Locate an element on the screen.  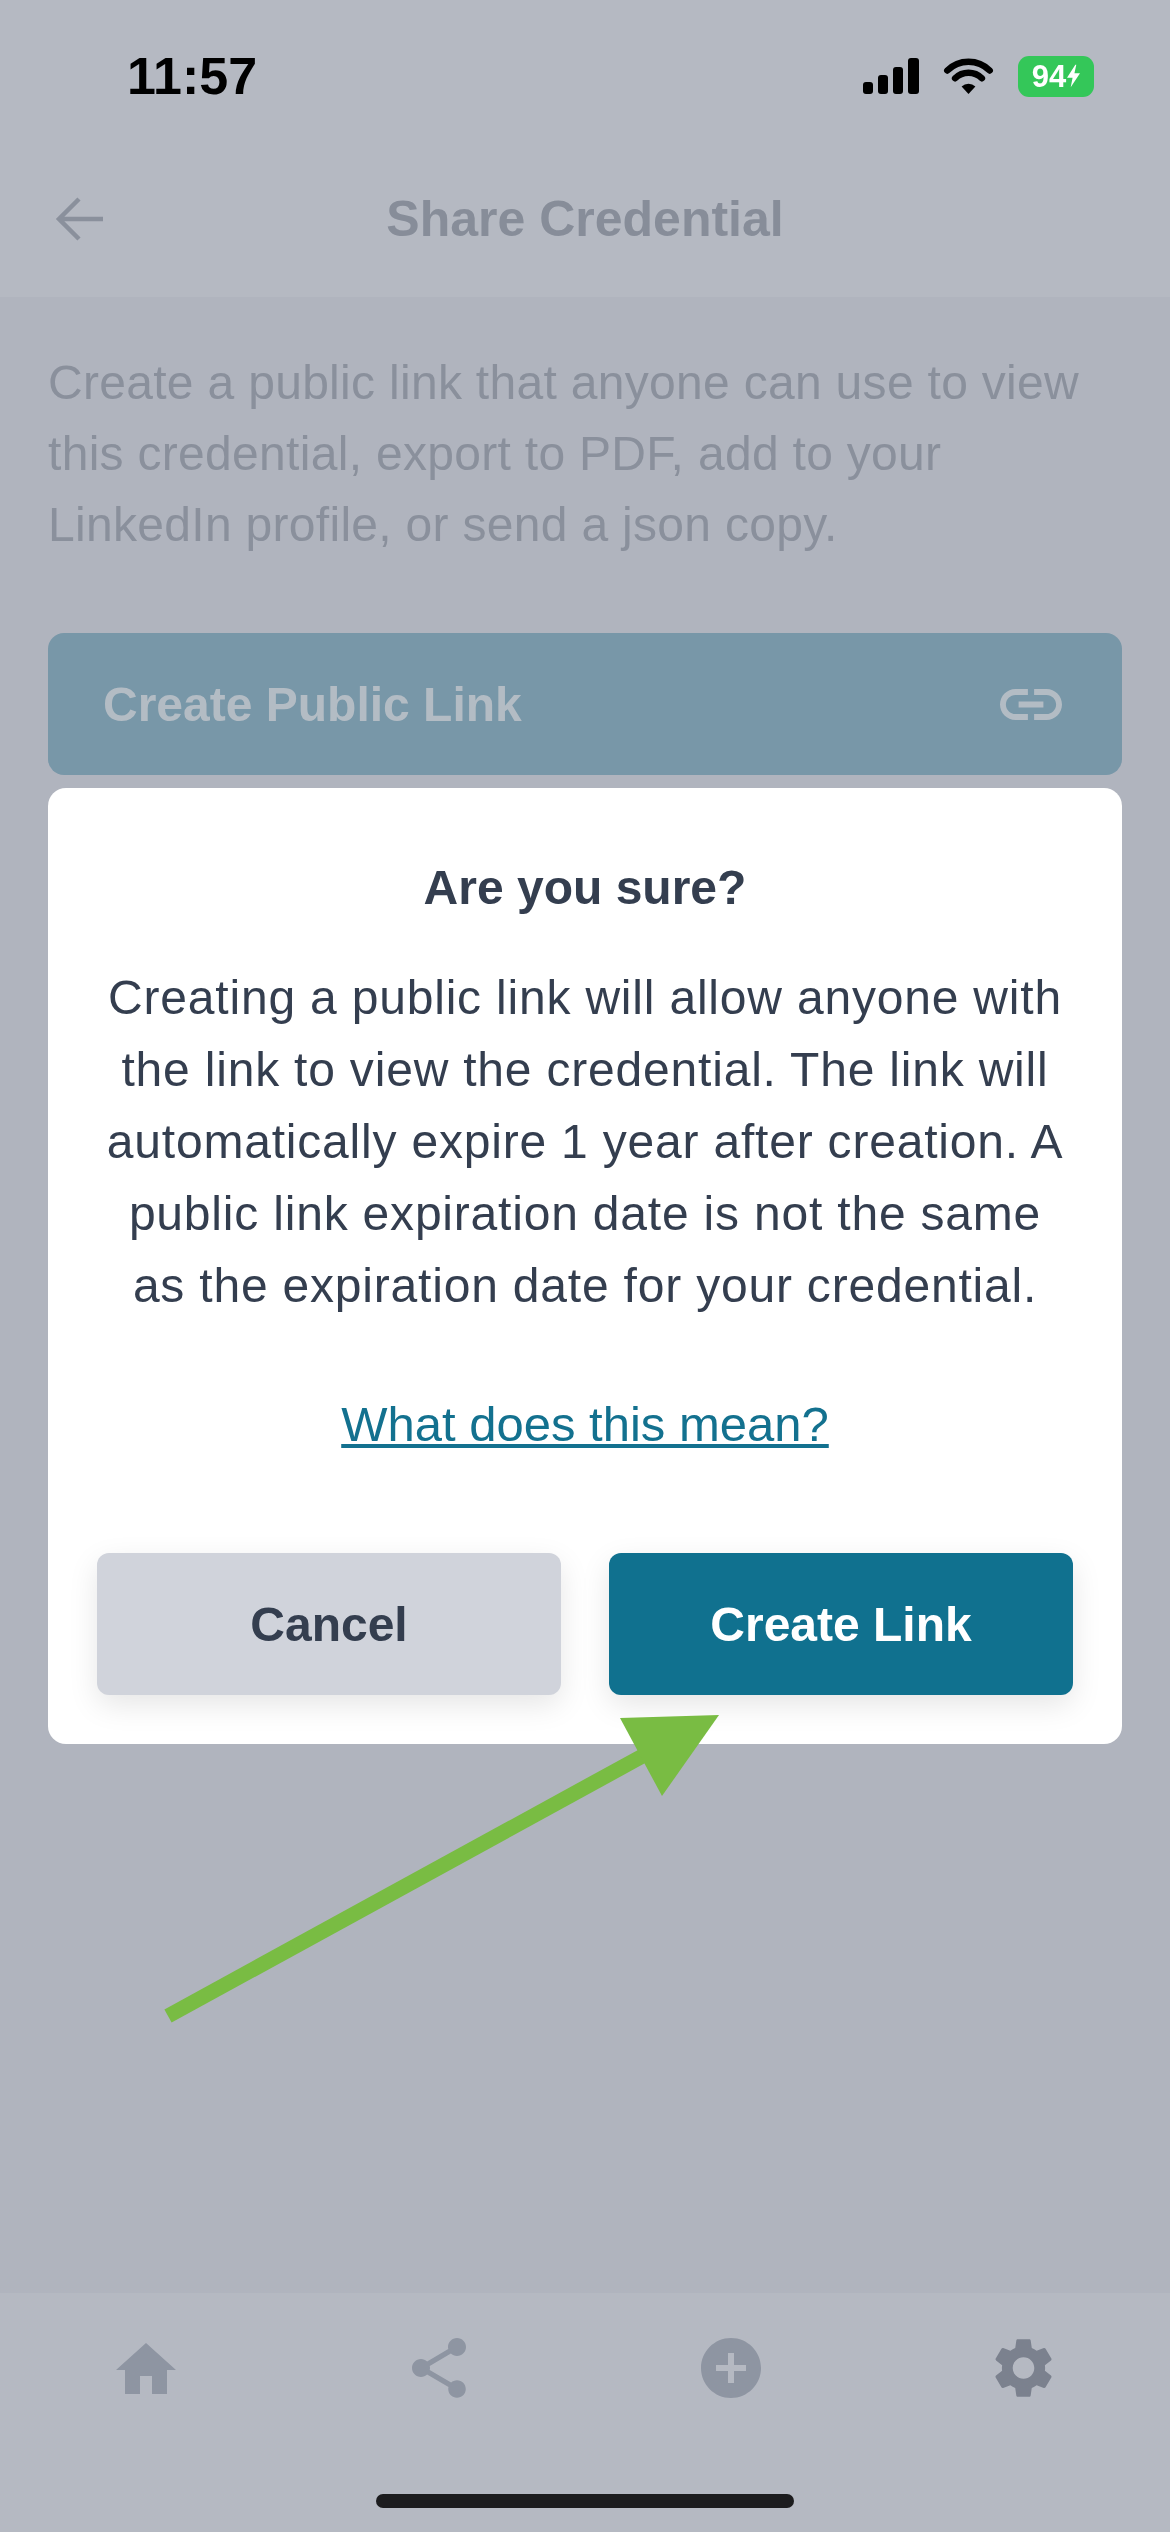
signal-icon is located at coordinates (891, 76).